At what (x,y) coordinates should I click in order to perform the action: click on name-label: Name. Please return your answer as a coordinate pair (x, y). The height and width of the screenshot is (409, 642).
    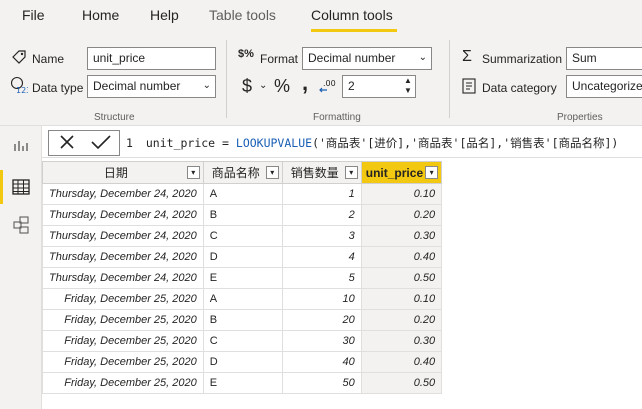
    Looking at the image, I should click on (48, 59).